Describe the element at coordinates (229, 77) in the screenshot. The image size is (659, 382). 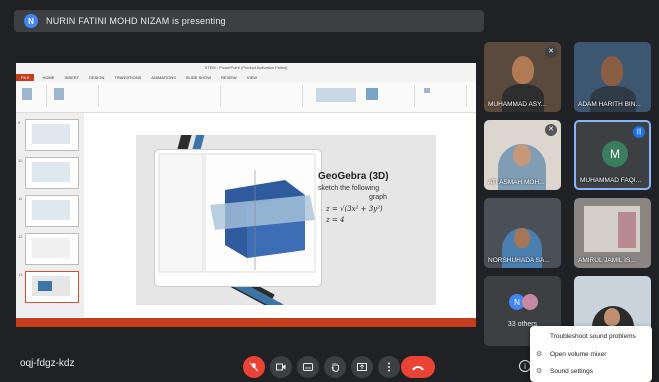
I see `ppt-menu-review: REVIEW` at that location.